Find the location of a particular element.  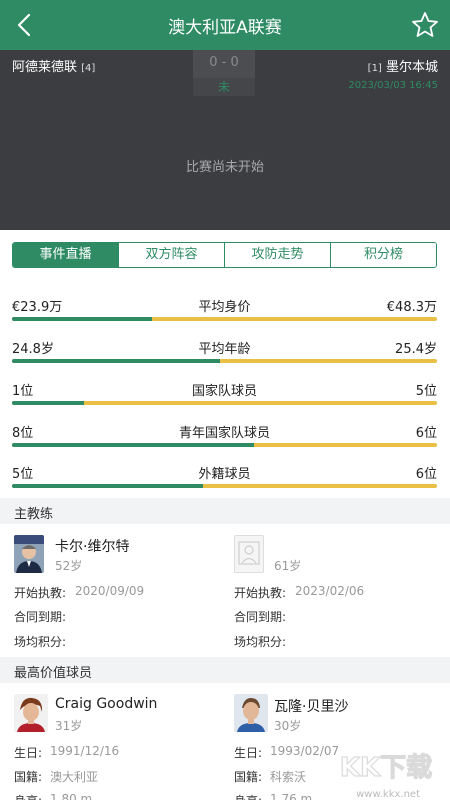

away-player-birth-label: 生日: is located at coordinates (248, 753).